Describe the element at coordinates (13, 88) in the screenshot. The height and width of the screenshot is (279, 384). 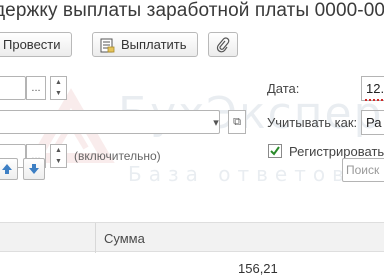
I see `organization-field` at that location.